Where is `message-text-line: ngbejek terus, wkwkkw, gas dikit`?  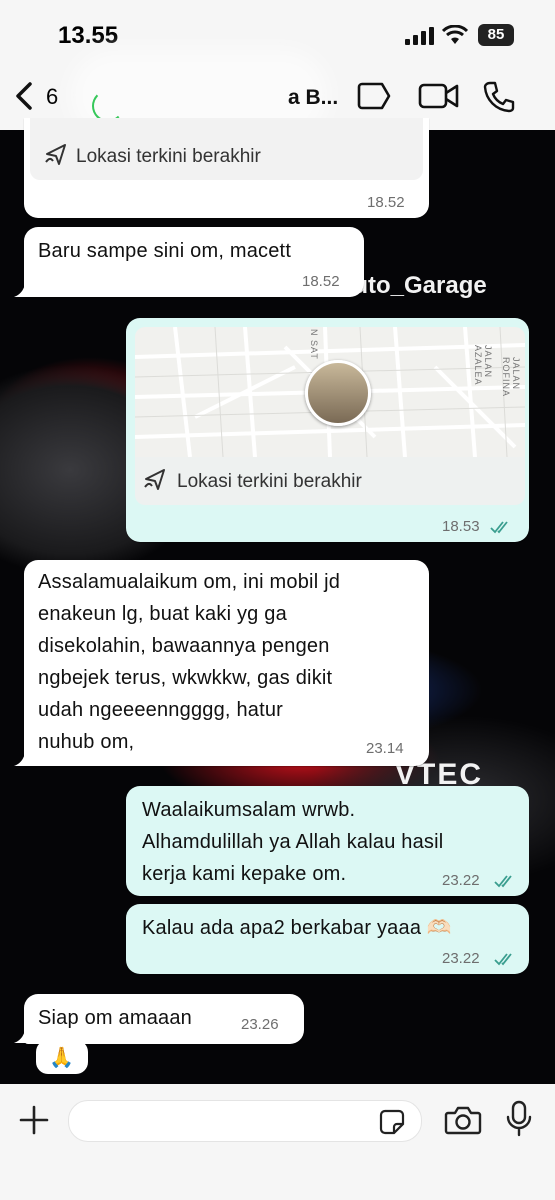 message-text-line: ngbejek terus, wkwkkw, gas dikit is located at coordinates (185, 678).